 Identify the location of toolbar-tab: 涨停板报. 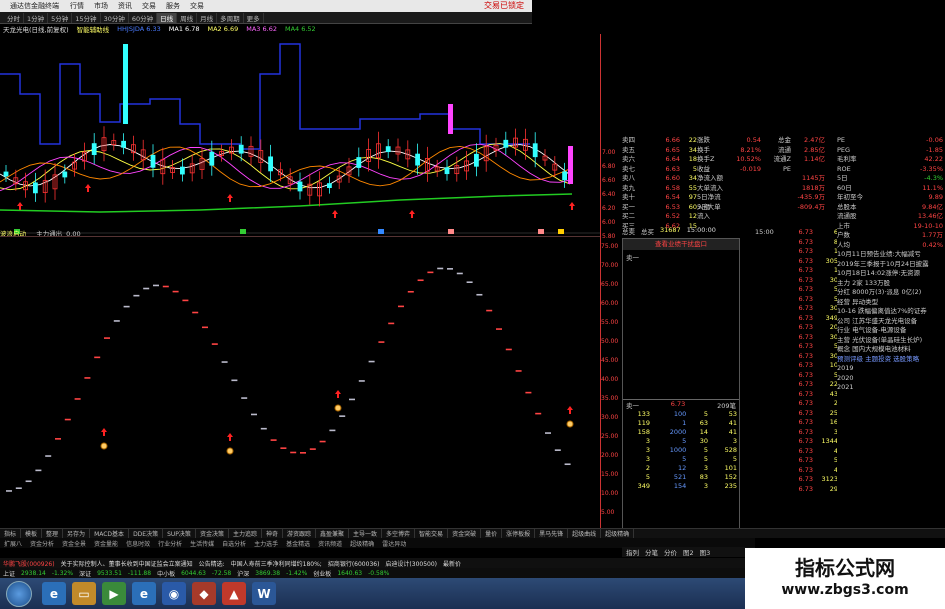
(519, 533).